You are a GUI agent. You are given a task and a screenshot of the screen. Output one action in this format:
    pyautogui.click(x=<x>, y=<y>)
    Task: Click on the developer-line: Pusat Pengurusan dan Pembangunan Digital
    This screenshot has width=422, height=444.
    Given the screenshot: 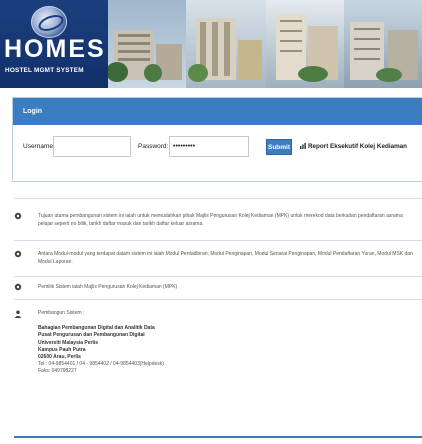 What is the action you would take?
    pyautogui.click(x=91, y=335)
    